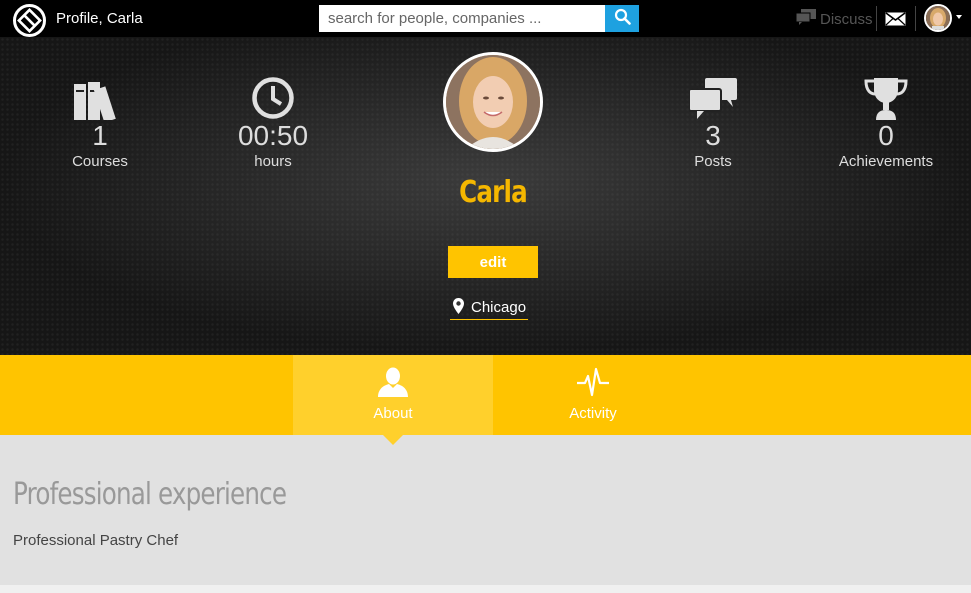 The height and width of the screenshot is (593, 971). Describe the element at coordinates (493, 192) in the screenshot. I see `profile-name: Carla` at that location.